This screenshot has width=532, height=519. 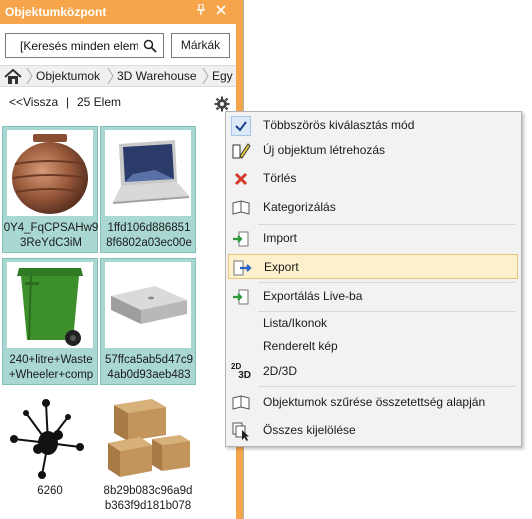 What do you see at coordinates (51, 228) in the screenshot?
I see `tile-name-line1: 0Y4_FqCPSAHw9` at bounding box center [51, 228].